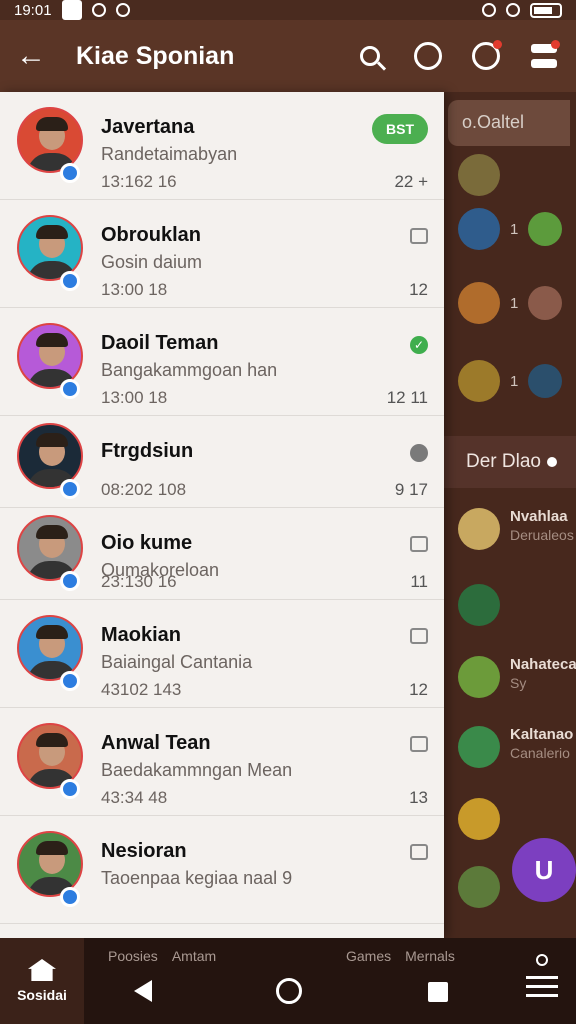  I want to click on status-pill: BST, so click(400, 129).